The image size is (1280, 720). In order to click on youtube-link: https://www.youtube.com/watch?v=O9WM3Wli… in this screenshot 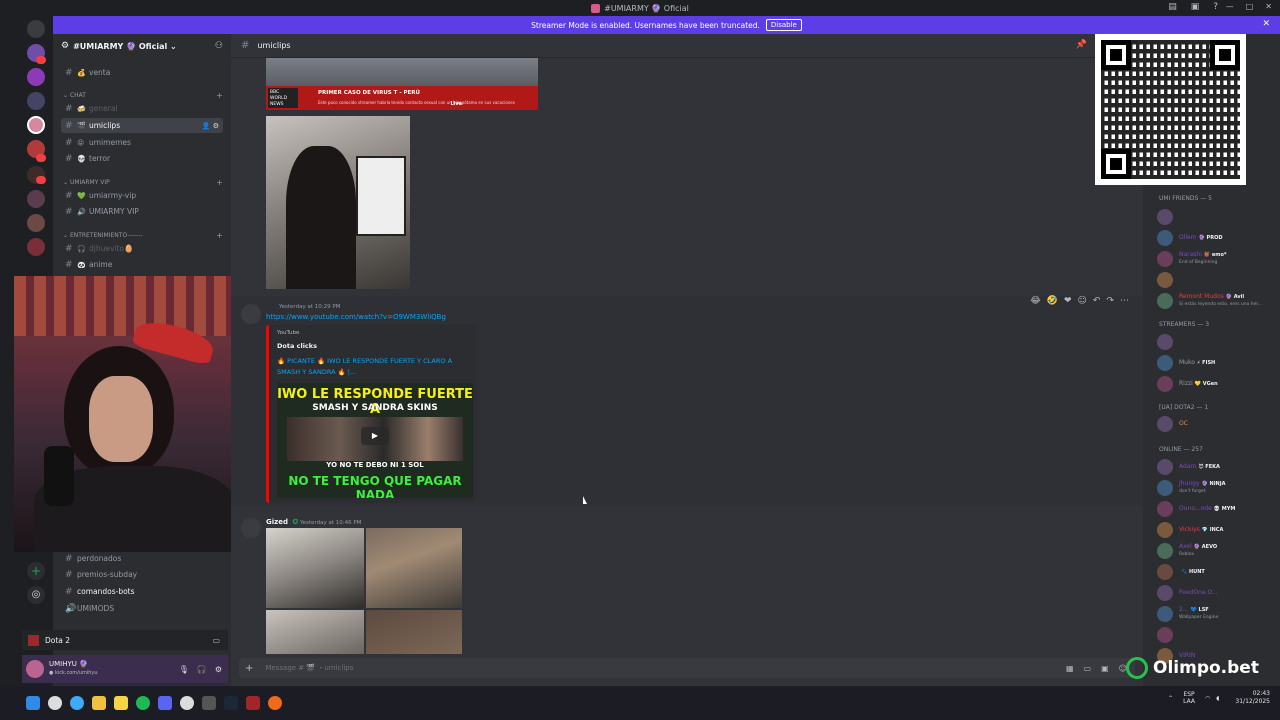, I will do `click(356, 317)`.